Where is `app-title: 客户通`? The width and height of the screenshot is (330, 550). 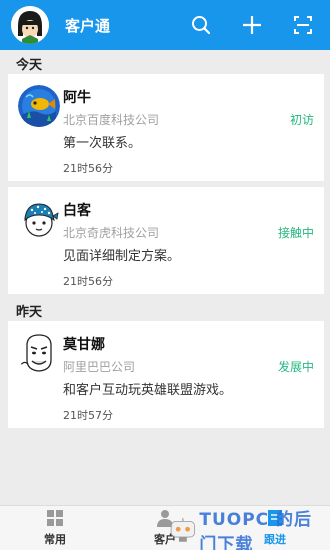
app-title: 客户通 is located at coordinates (88, 25).